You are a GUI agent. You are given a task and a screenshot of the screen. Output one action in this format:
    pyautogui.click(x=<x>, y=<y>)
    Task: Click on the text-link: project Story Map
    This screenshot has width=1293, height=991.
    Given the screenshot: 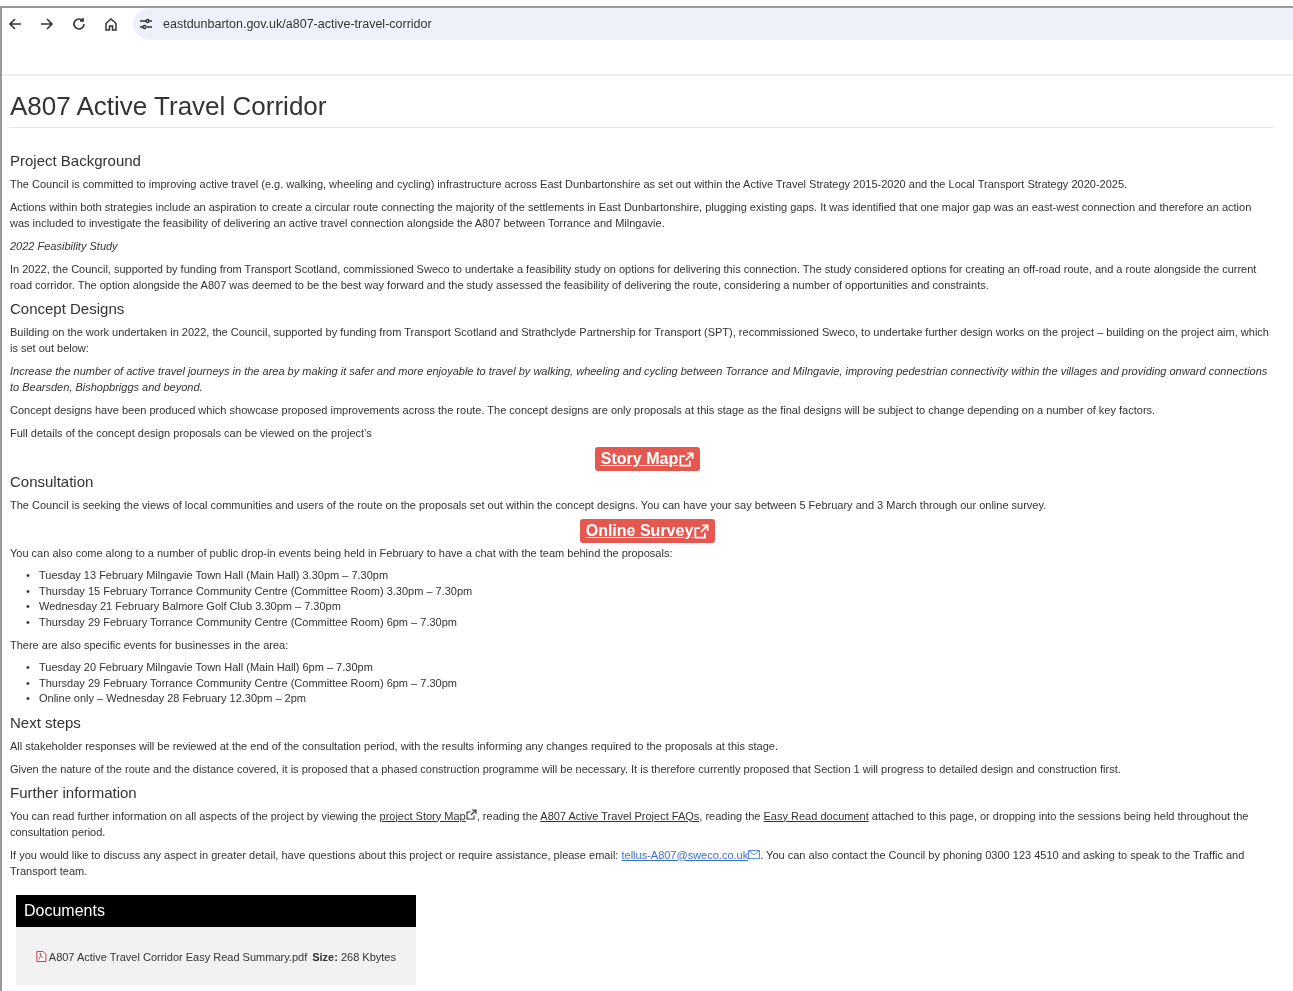 What is the action you would take?
    pyautogui.click(x=428, y=815)
    